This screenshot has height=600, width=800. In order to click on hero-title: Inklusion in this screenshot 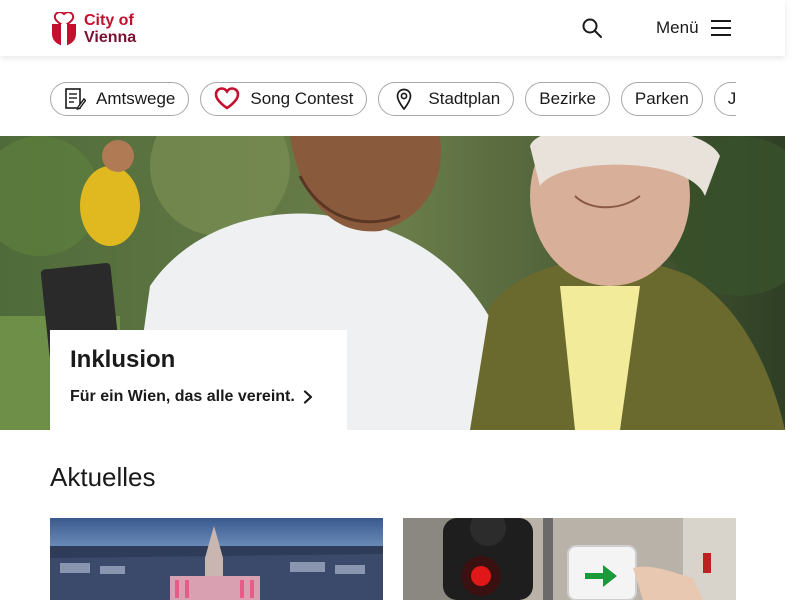, I will do `click(123, 359)`.